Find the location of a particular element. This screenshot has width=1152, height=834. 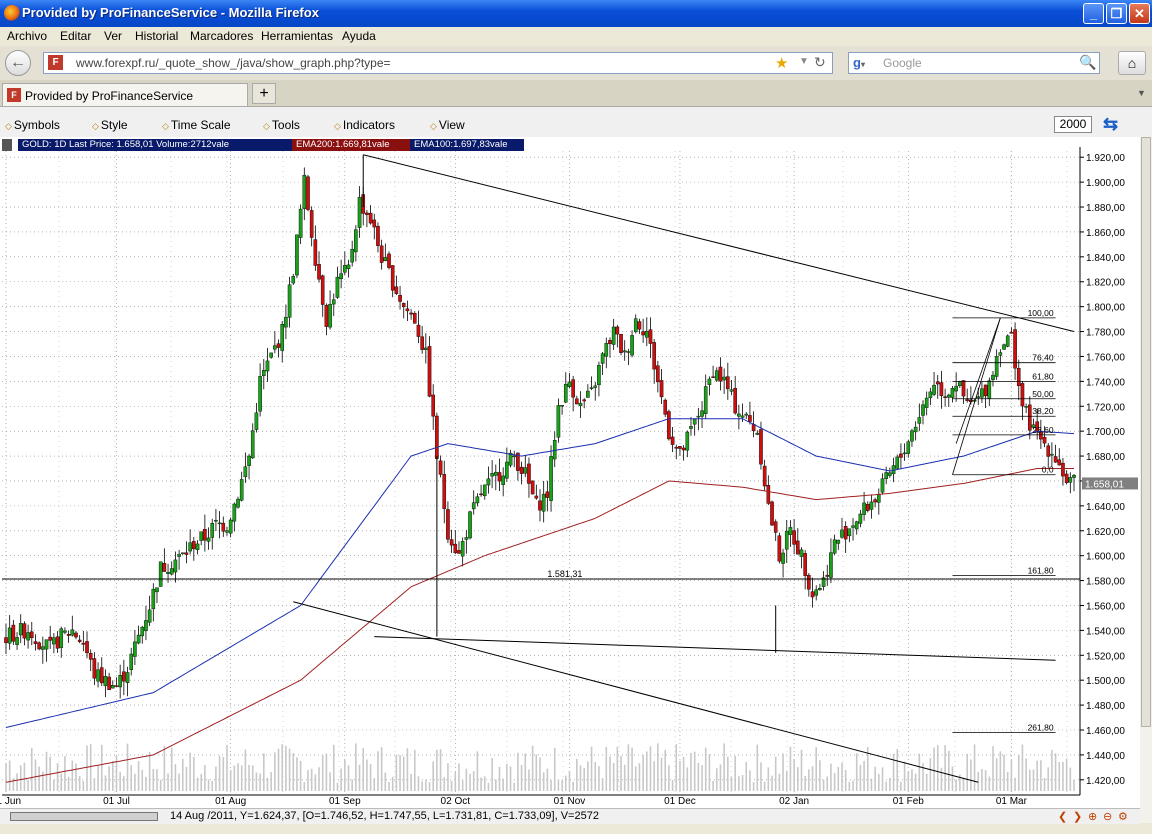

style-menu: ◇ Style is located at coordinates (110, 125).